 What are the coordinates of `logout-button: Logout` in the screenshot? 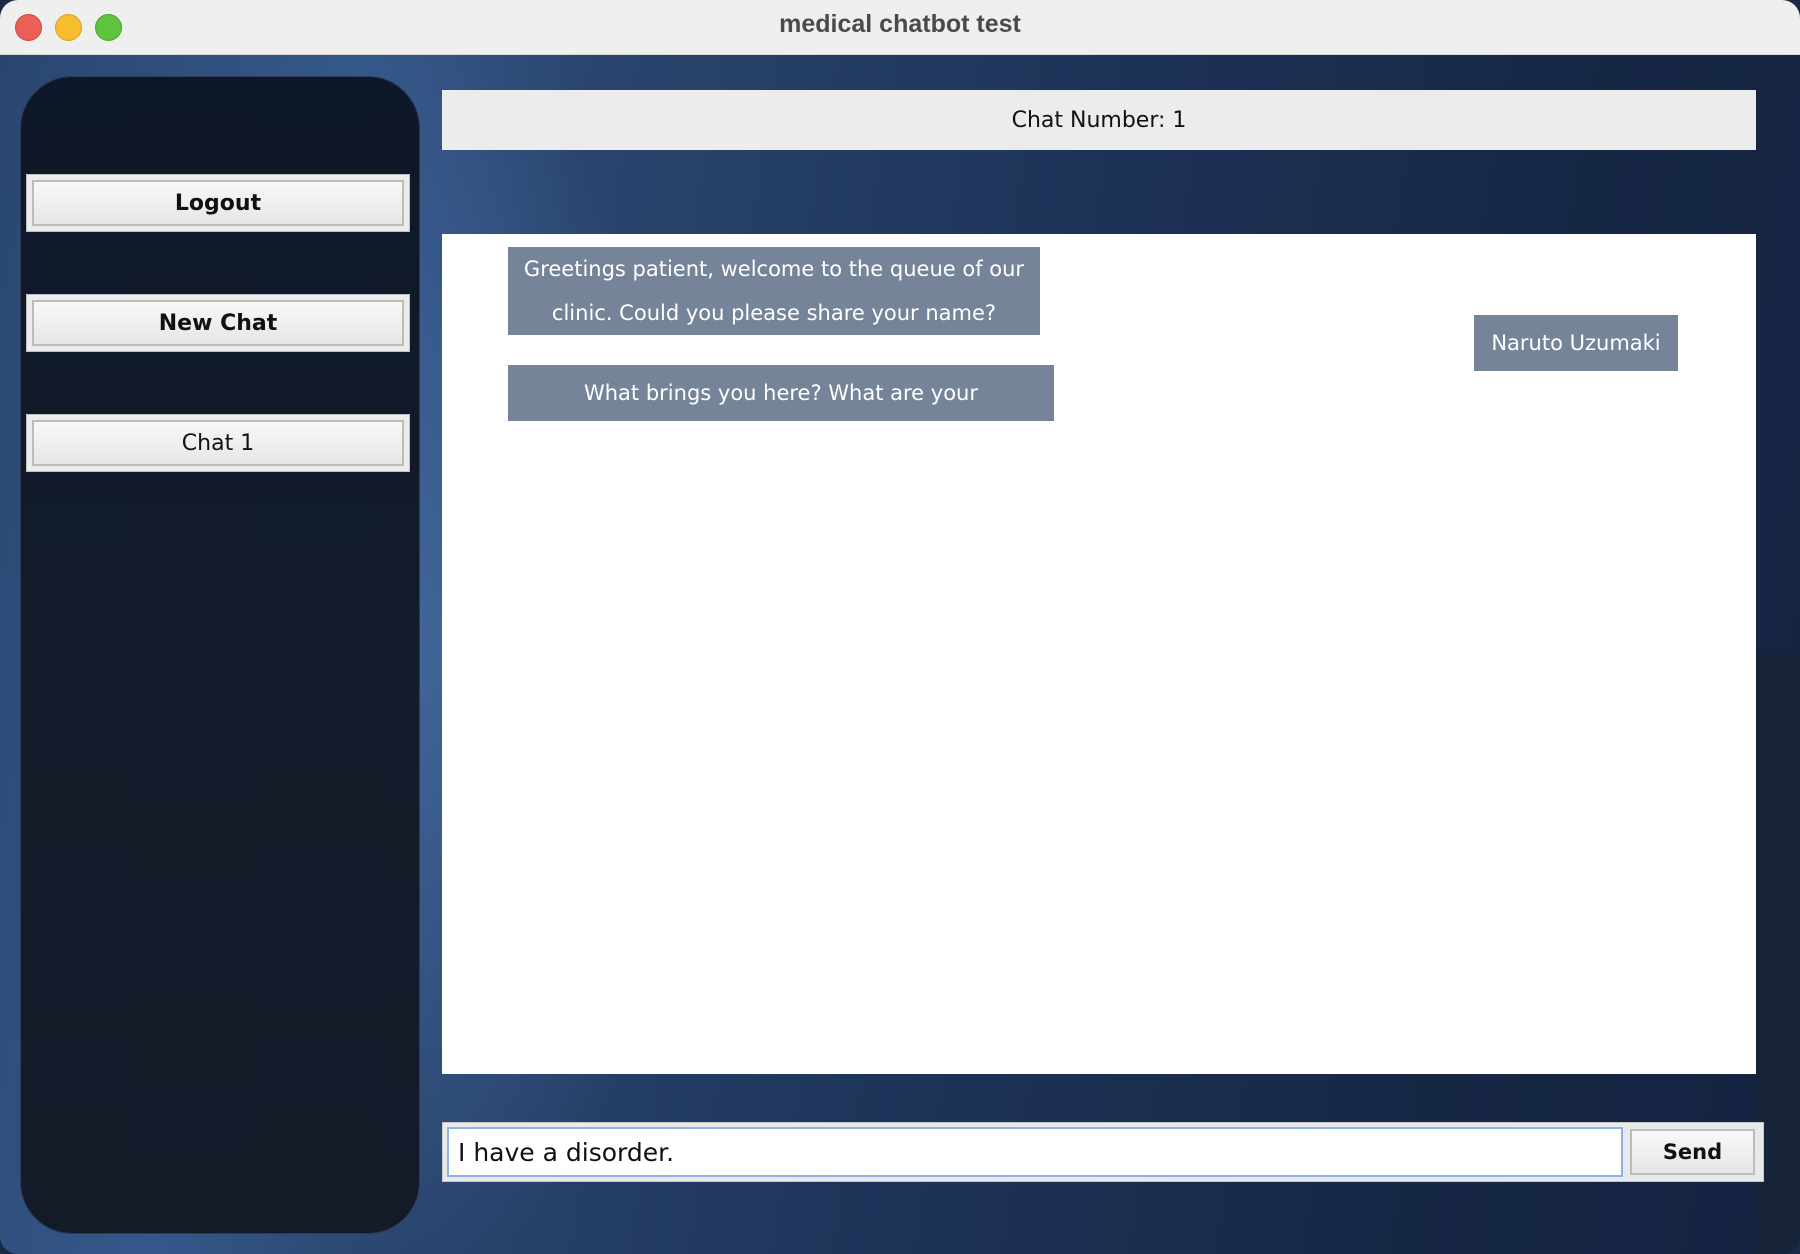 It's located at (218, 203).